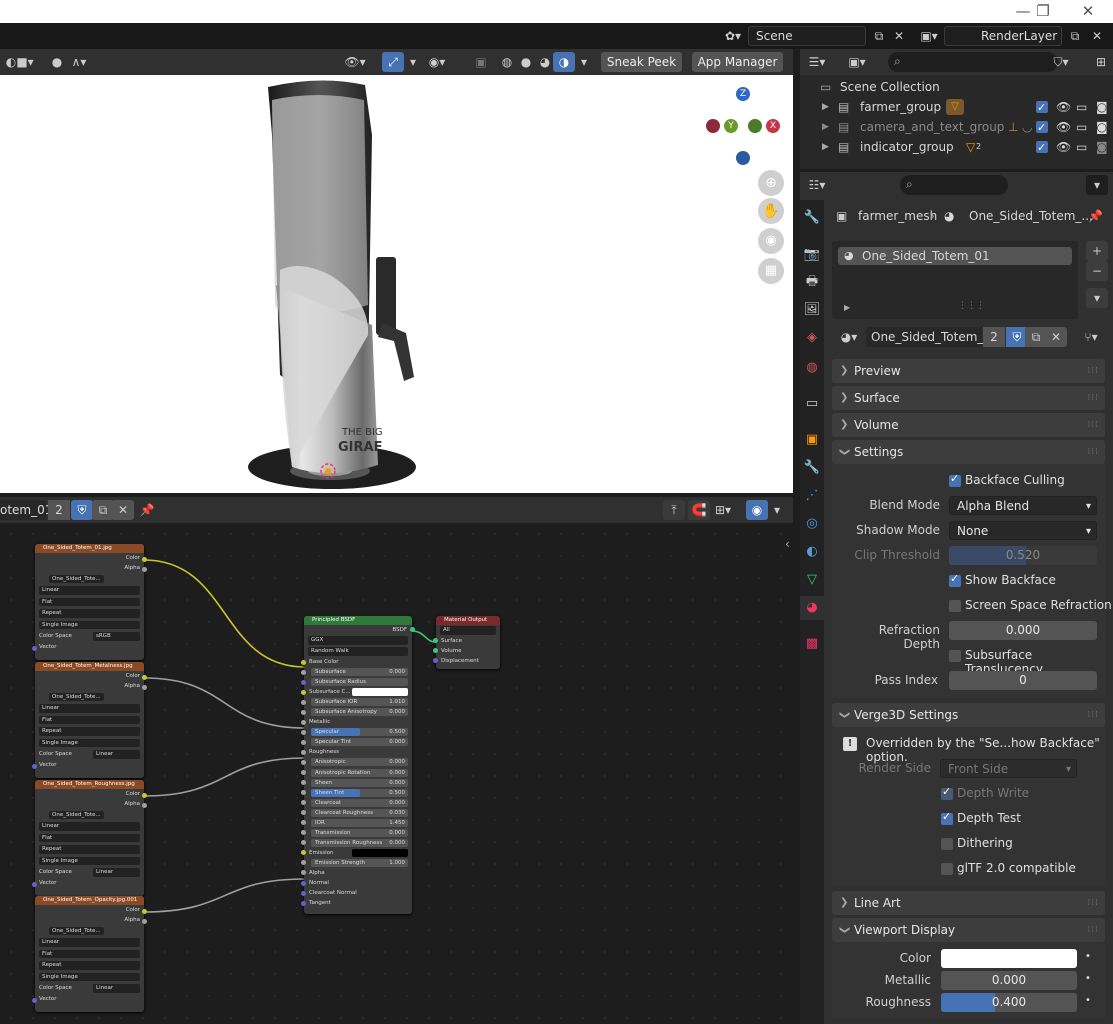 The width and height of the screenshot is (1113, 1024). Describe the element at coordinates (755, 126) in the screenshot. I see `gizmo-neg-y-axis` at that location.